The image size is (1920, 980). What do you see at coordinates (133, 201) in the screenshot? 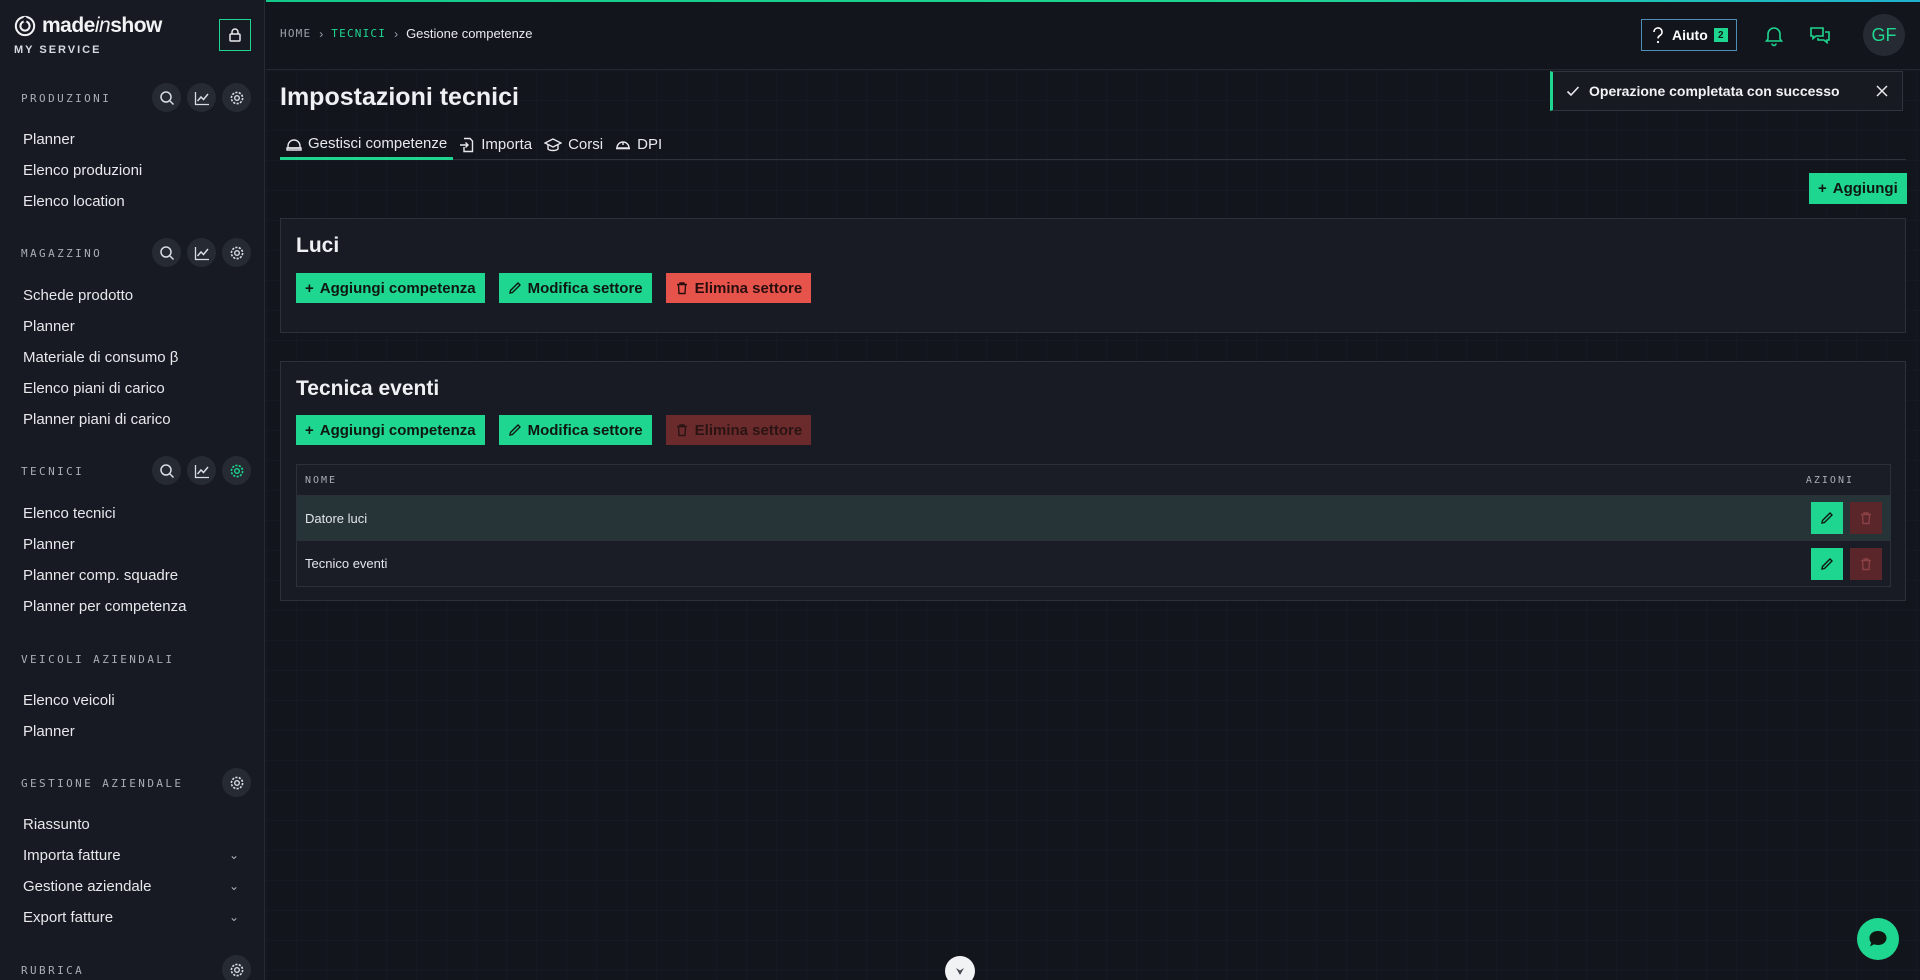
I see `sidebar-item-elenco-location: Elenco location` at bounding box center [133, 201].